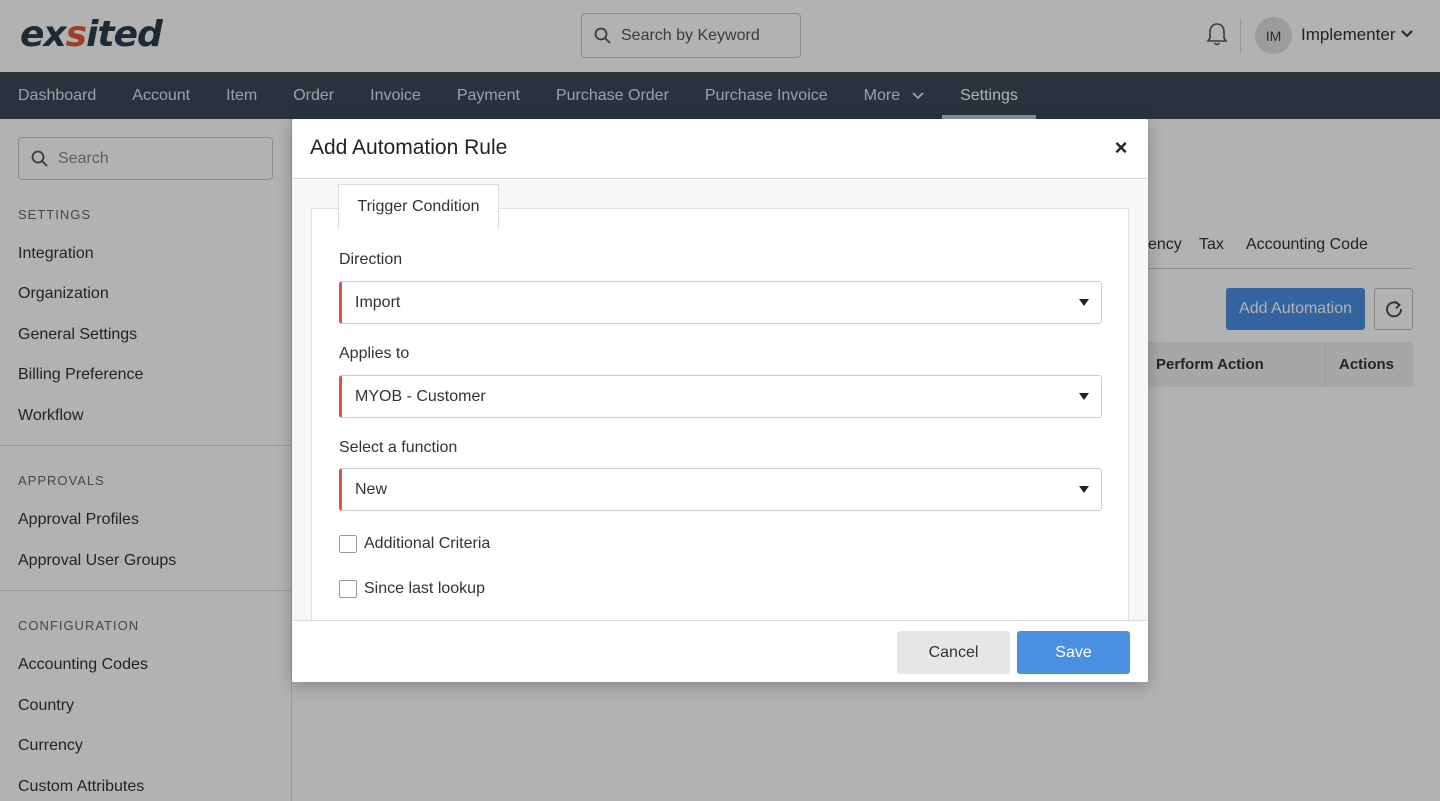  I want to click on modal-title: Add Automation Rule, so click(409, 147).